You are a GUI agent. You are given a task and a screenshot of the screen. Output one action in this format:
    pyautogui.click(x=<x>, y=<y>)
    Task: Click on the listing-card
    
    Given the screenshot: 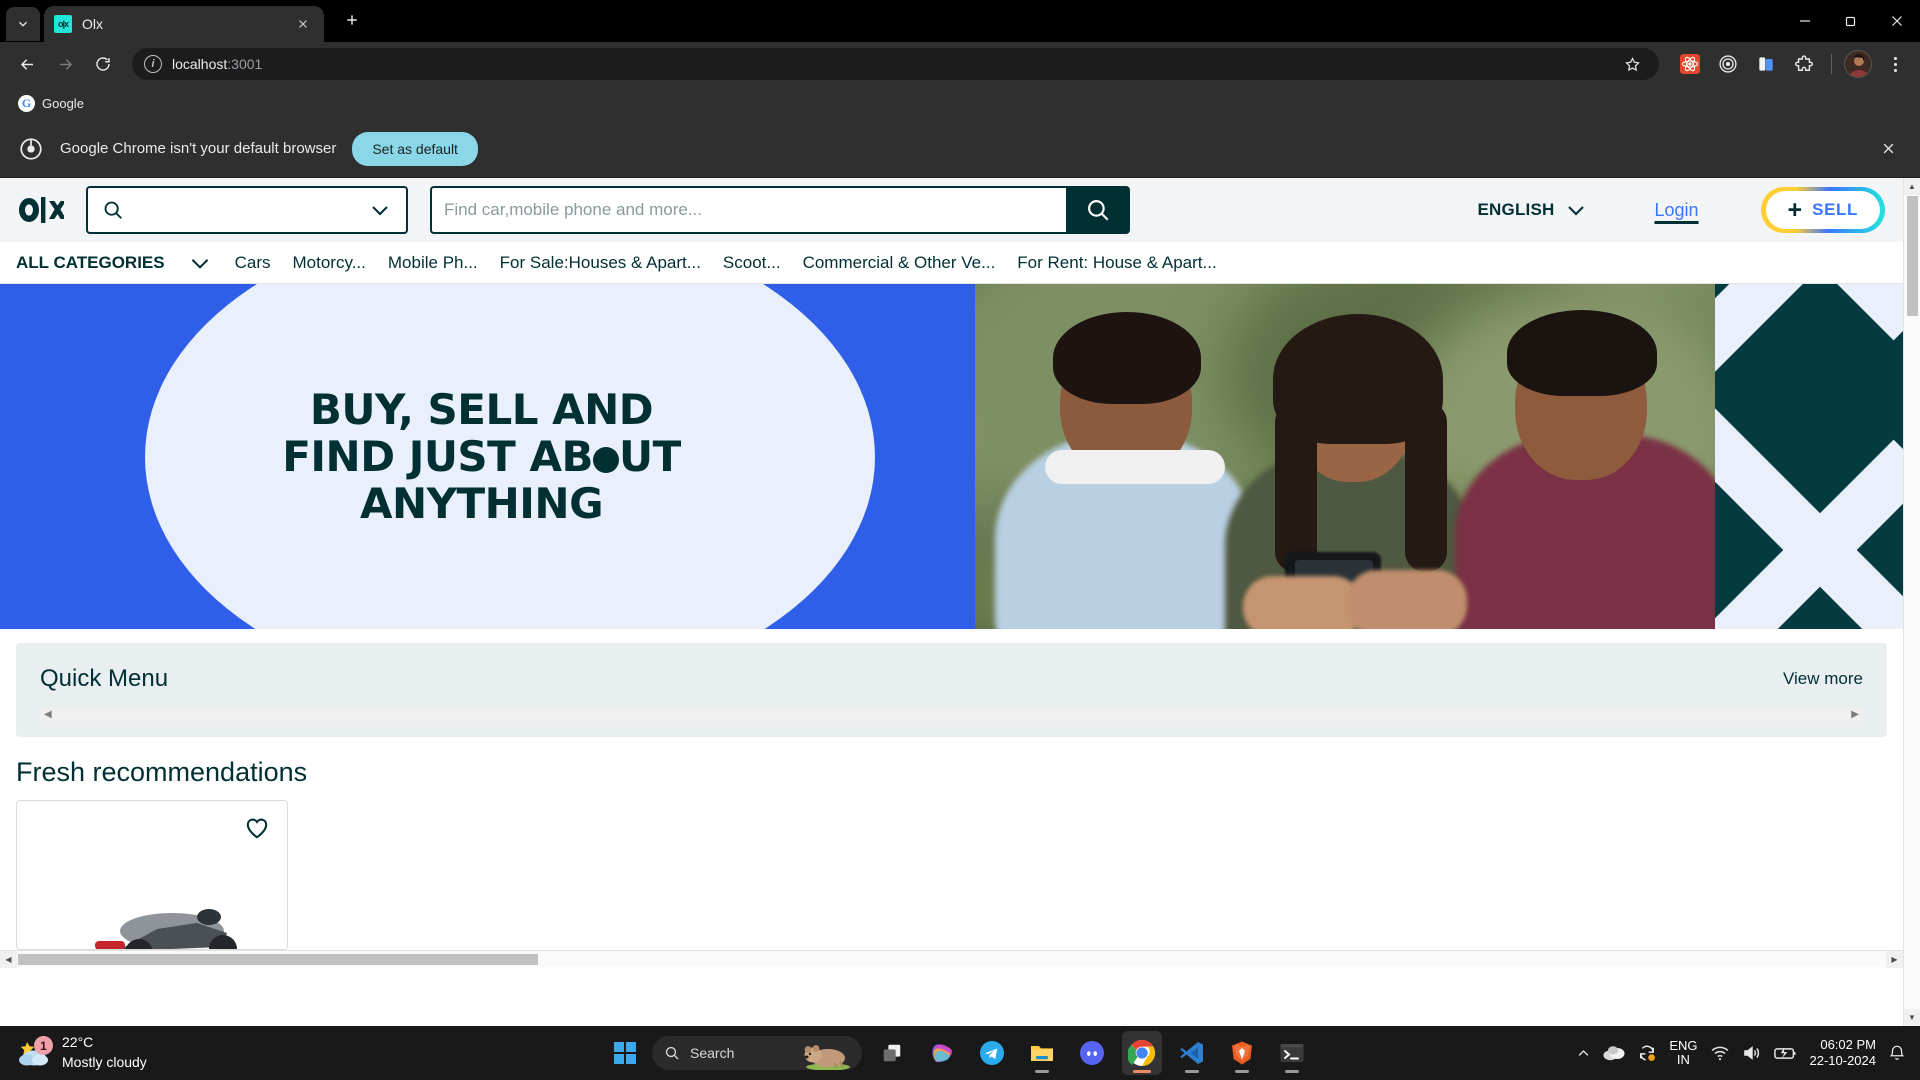 What is the action you would take?
    pyautogui.click(x=152, y=875)
    